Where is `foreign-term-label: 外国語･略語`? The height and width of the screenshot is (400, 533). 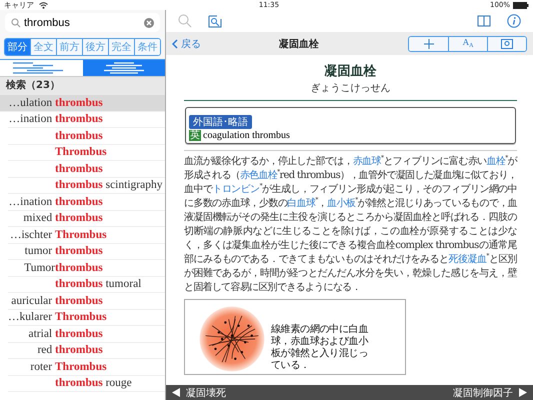
foreign-term-label: 外国語･略語 is located at coordinates (220, 122).